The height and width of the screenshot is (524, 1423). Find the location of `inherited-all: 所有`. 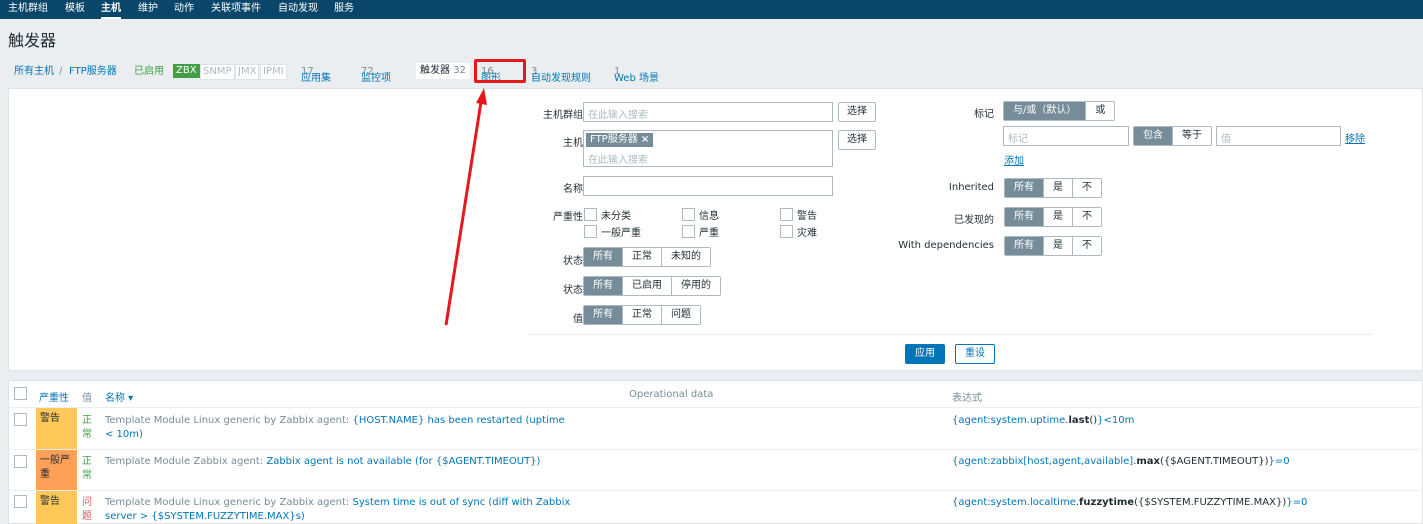

inherited-all: 所有 is located at coordinates (1024, 188).